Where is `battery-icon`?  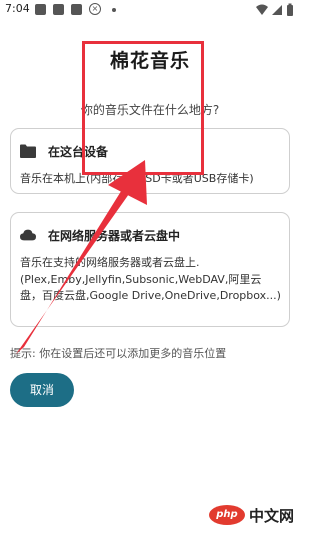 battery-icon is located at coordinates (290, 10).